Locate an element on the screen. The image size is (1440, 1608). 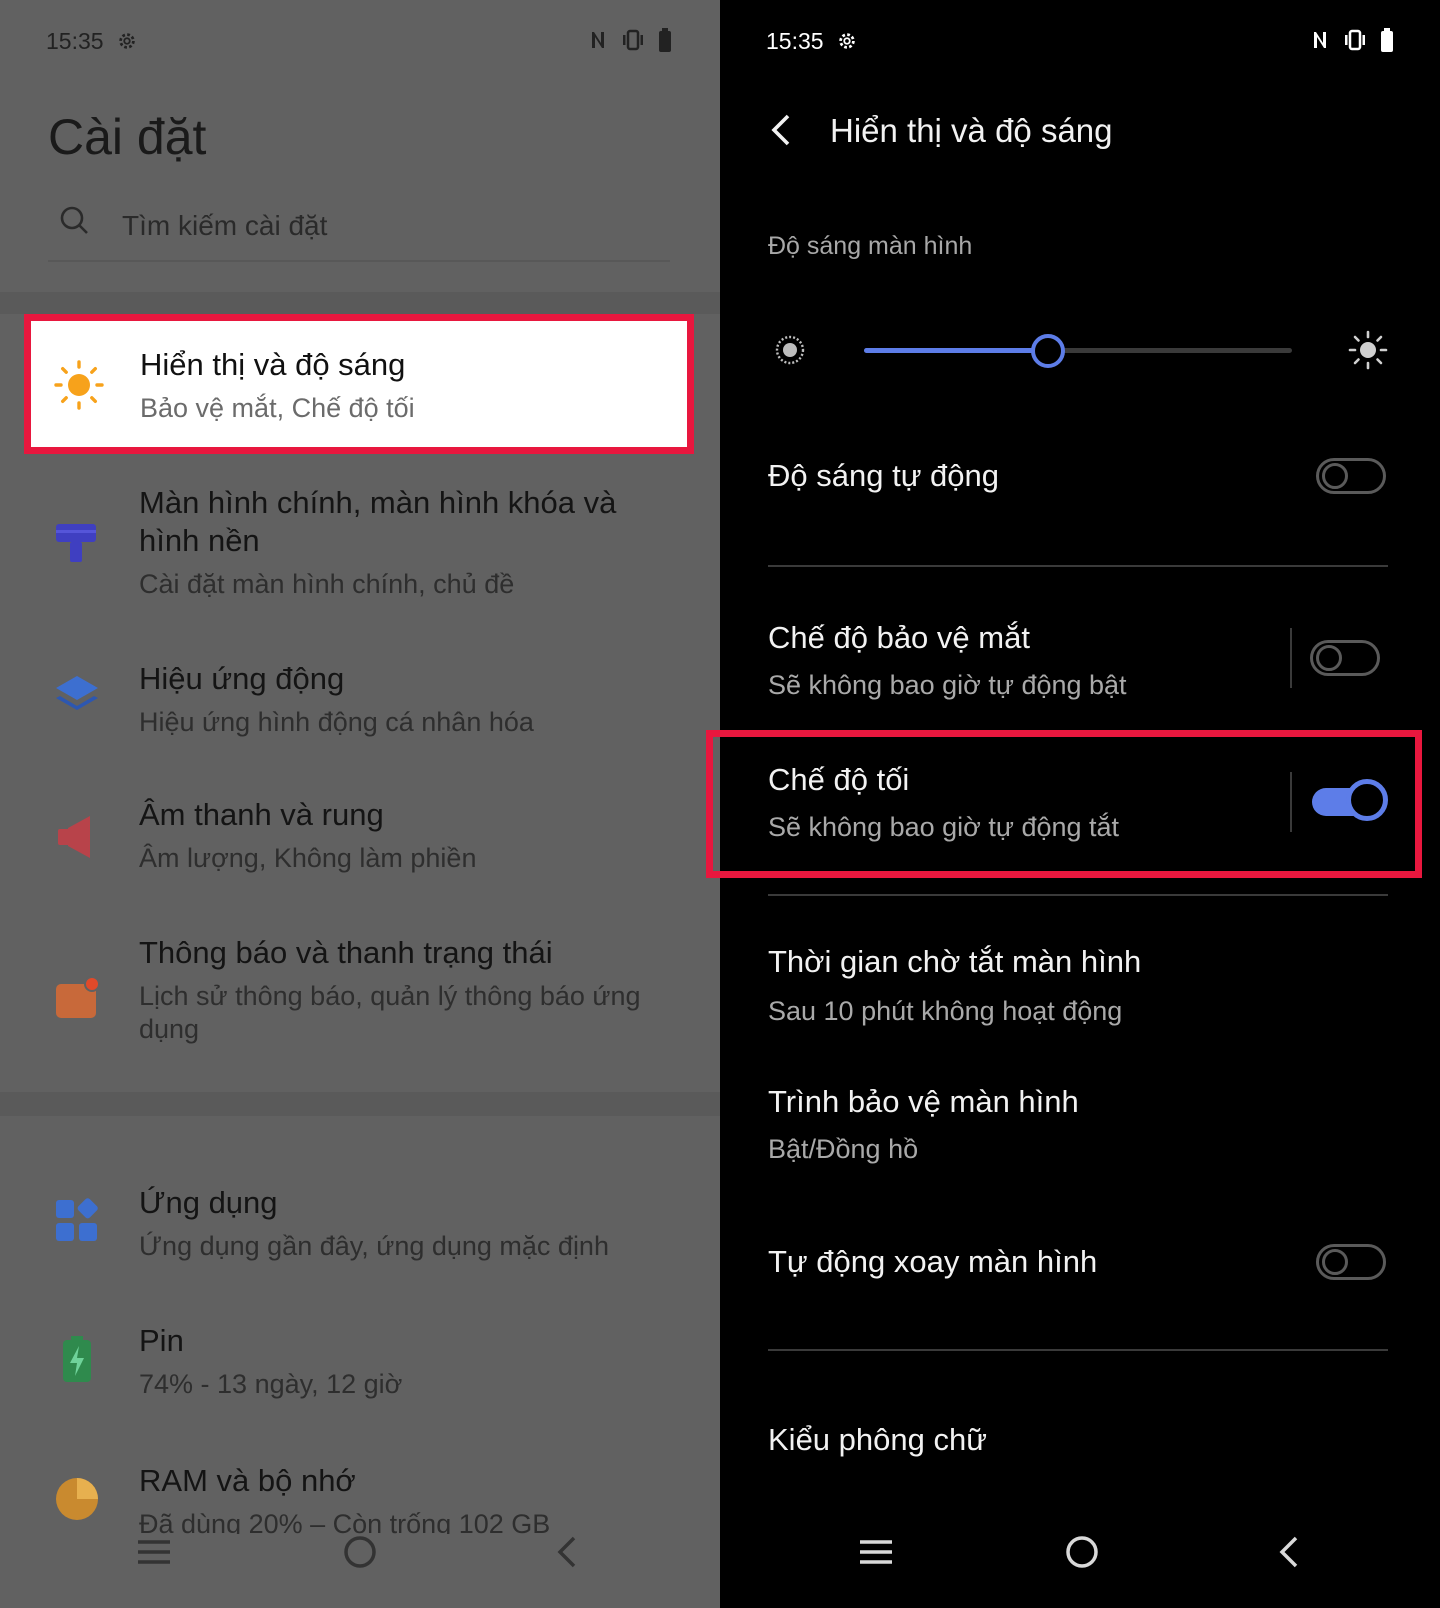
status-bar-right: 15:35 is located at coordinates (812, 41).